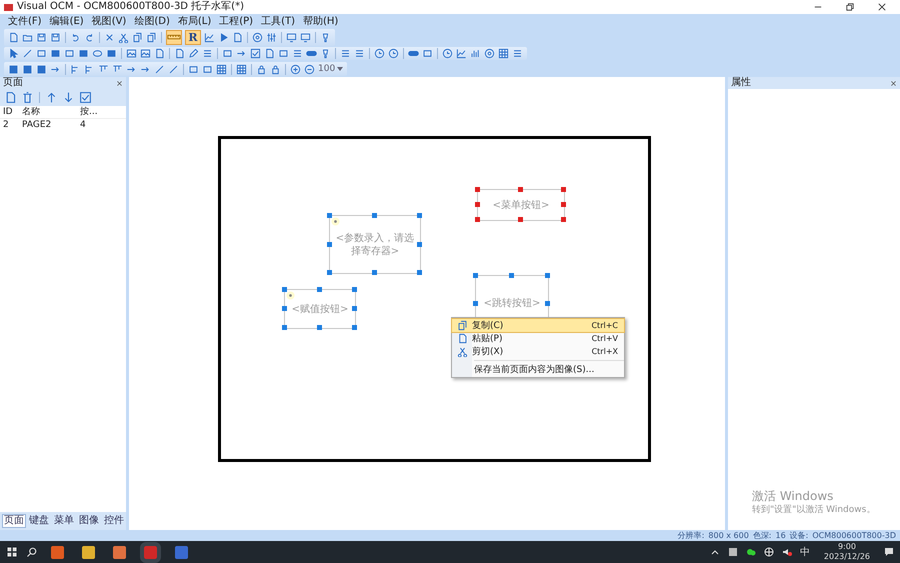 The width and height of the screenshot is (900, 563). Describe the element at coordinates (151, 37) in the screenshot. I see `copy-icon` at that location.